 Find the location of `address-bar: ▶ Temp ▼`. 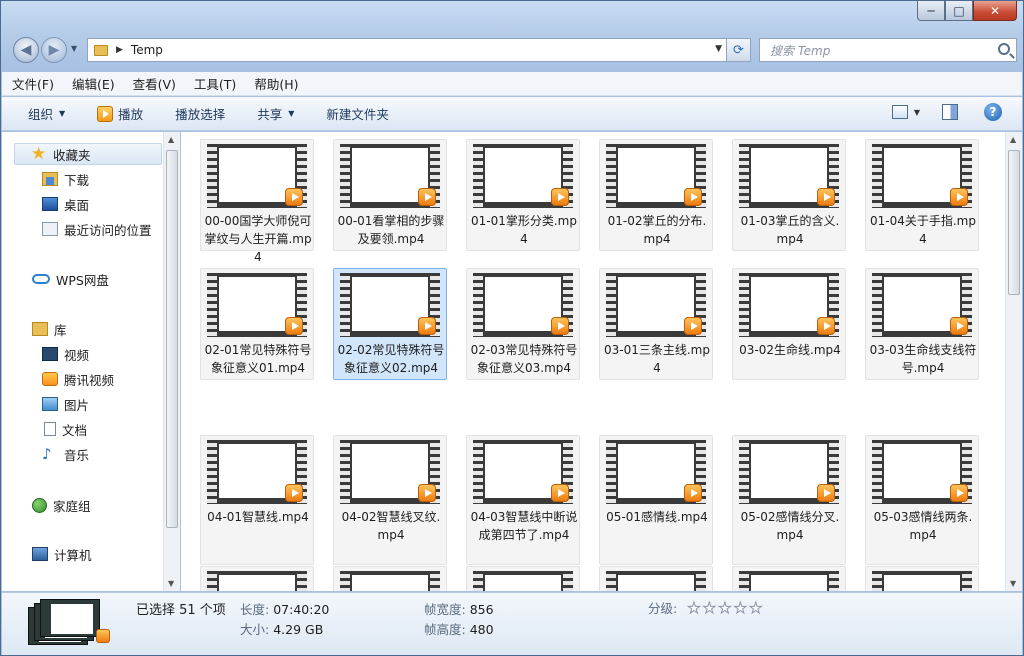

address-bar: ▶ Temp ▼ is located at coordinates (407, 50).